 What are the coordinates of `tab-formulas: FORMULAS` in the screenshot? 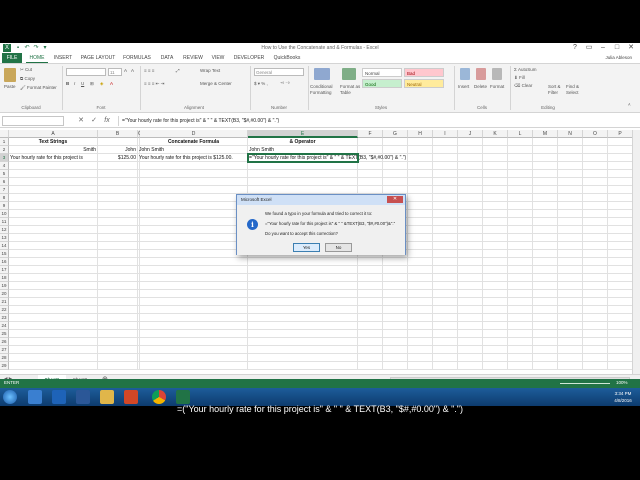 It's located at (137, 58).